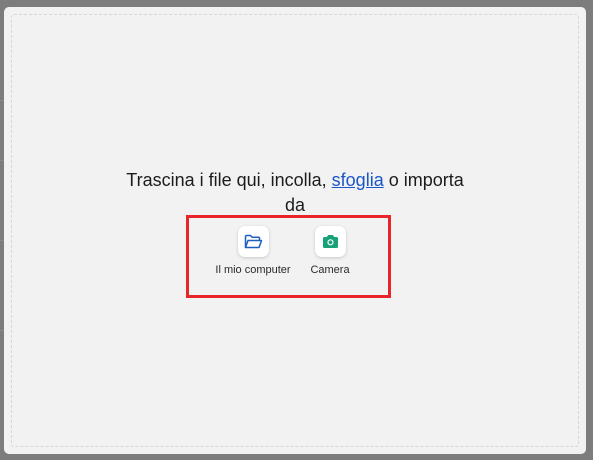  Describe the element at coordinates (330, 241) in the screenshot. I see `camera-icon` at that location.